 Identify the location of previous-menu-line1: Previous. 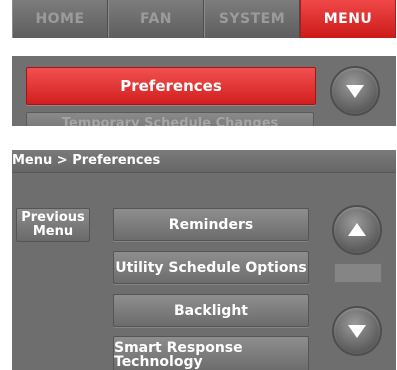
(53, 217).